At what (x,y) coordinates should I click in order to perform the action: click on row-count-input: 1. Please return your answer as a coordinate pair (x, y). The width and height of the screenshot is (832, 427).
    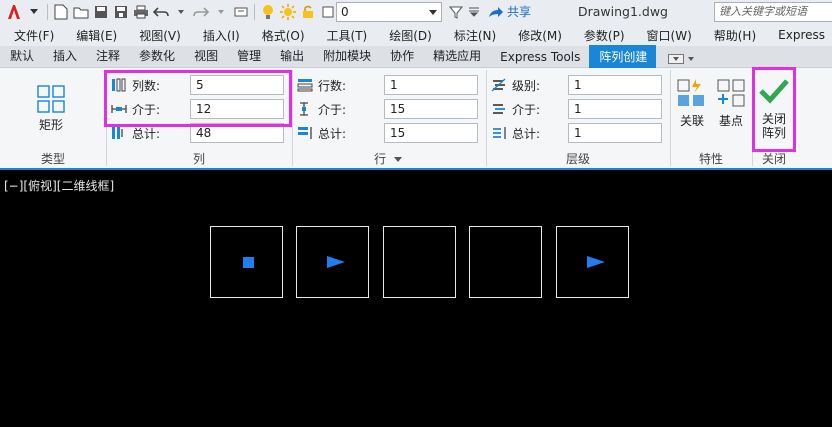
    Looking at the image, I should click on (431, 85).